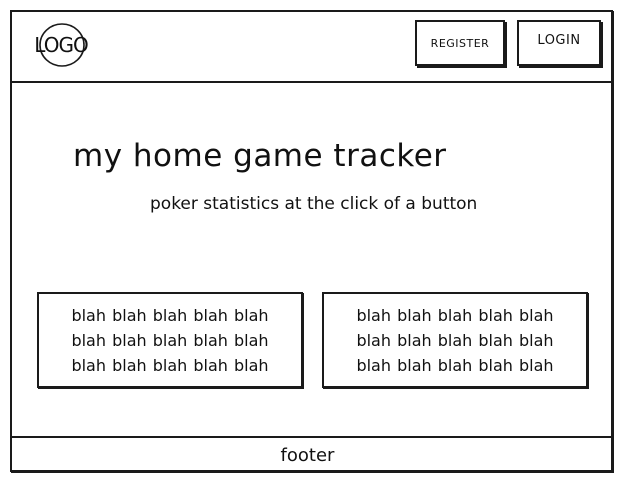 The width and height of the screenshot is (625, 485). I want to click on login-button: LOGIN, so click(559, 43).